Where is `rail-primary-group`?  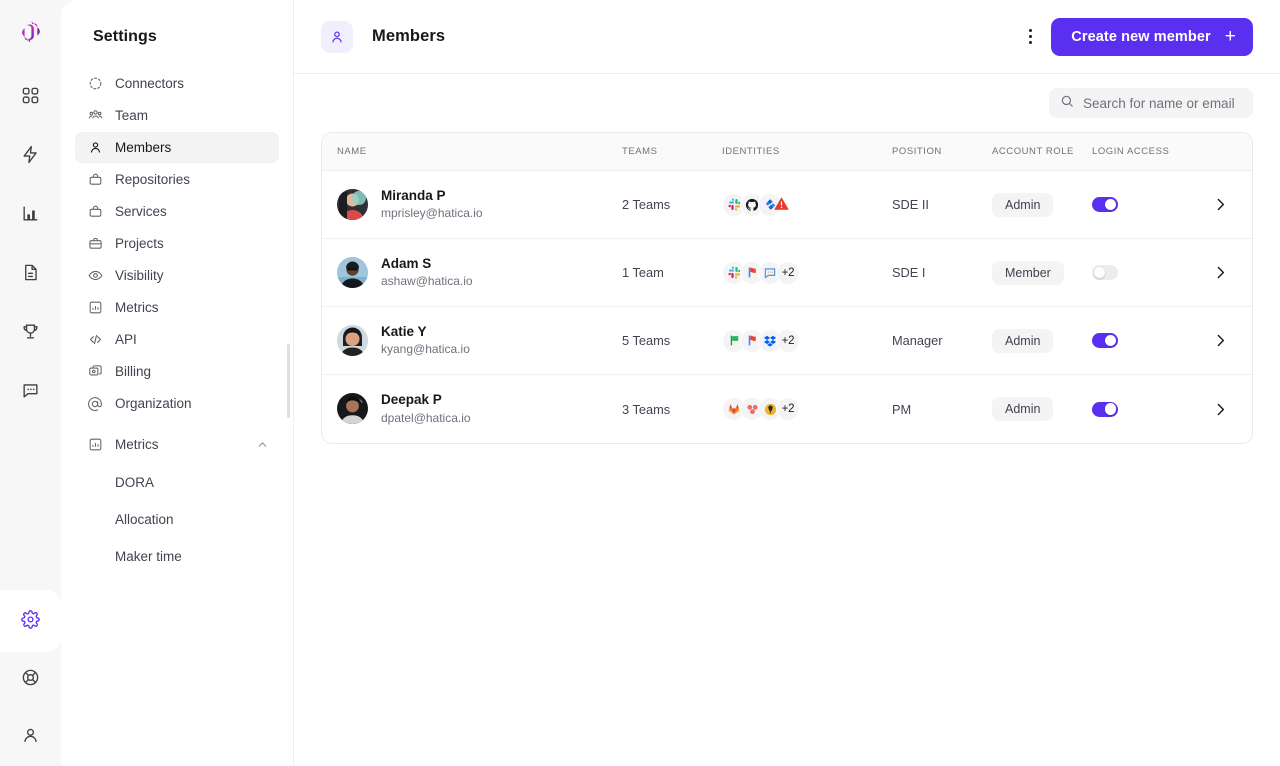 rail-primary-group is located at coordinates (31, 242).